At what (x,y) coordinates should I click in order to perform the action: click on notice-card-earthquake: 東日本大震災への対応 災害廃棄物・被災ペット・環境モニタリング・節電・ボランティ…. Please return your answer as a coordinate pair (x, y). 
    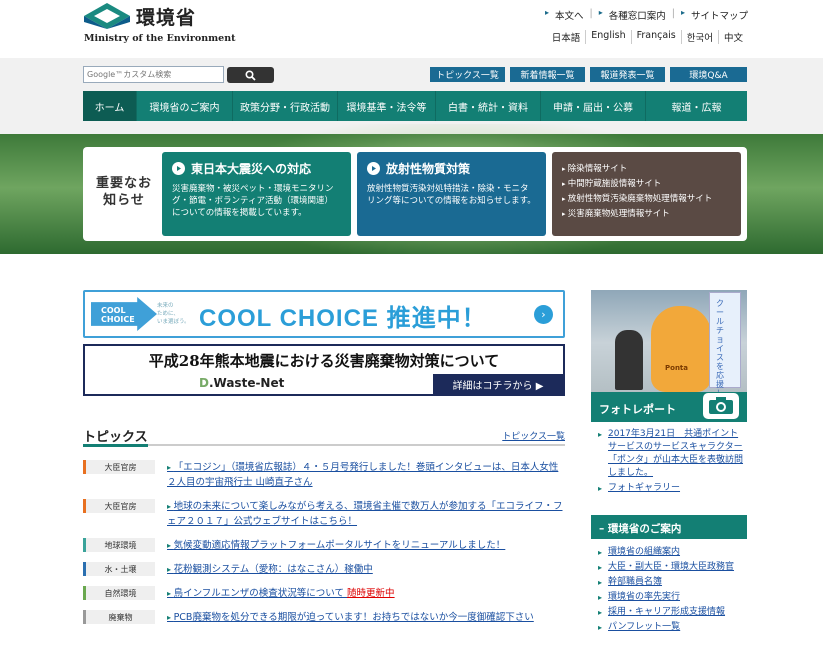
    Looking at the image, I should click on (256, 194).